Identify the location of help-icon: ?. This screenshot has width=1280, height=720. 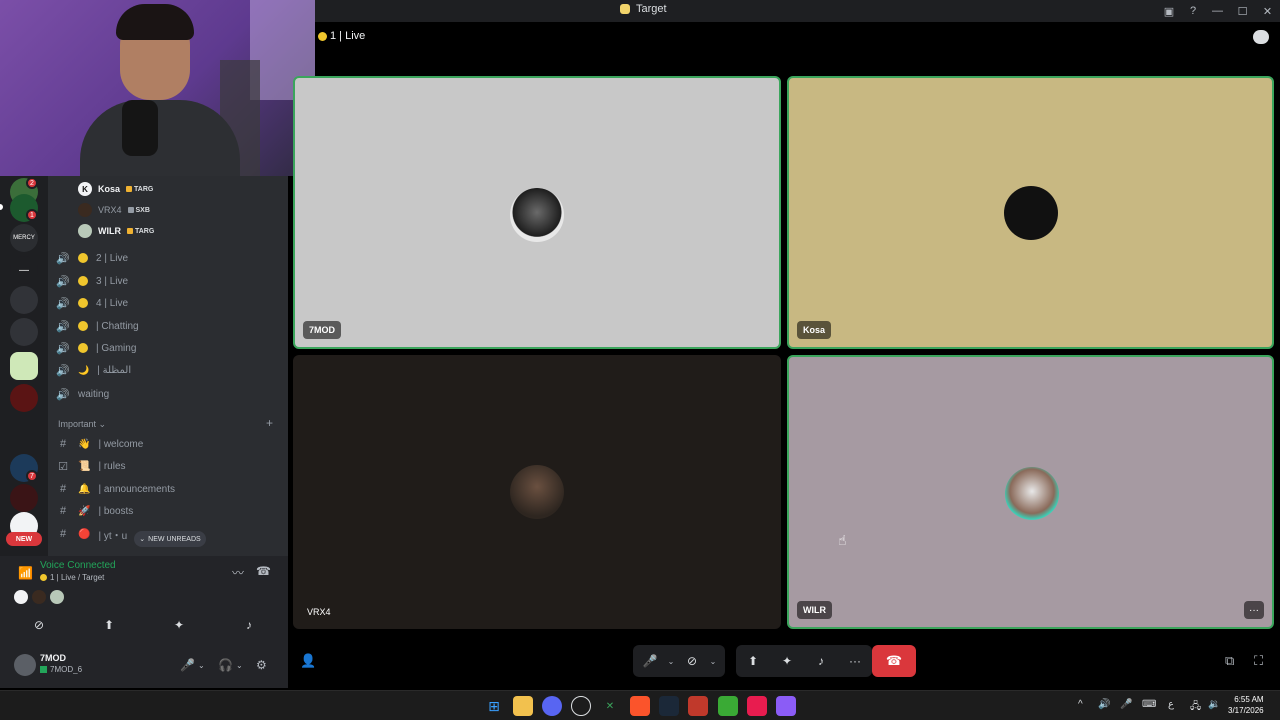
(1193, 11).